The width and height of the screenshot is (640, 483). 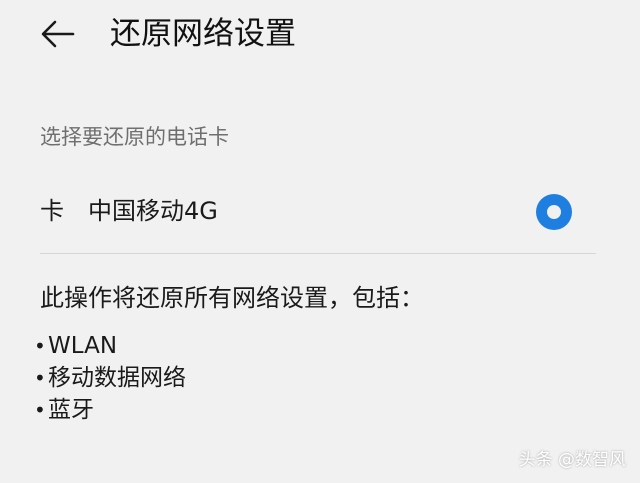 I want to click on sim-selection-label: 选择要还原的电话卡, so click(x=134, y=137).